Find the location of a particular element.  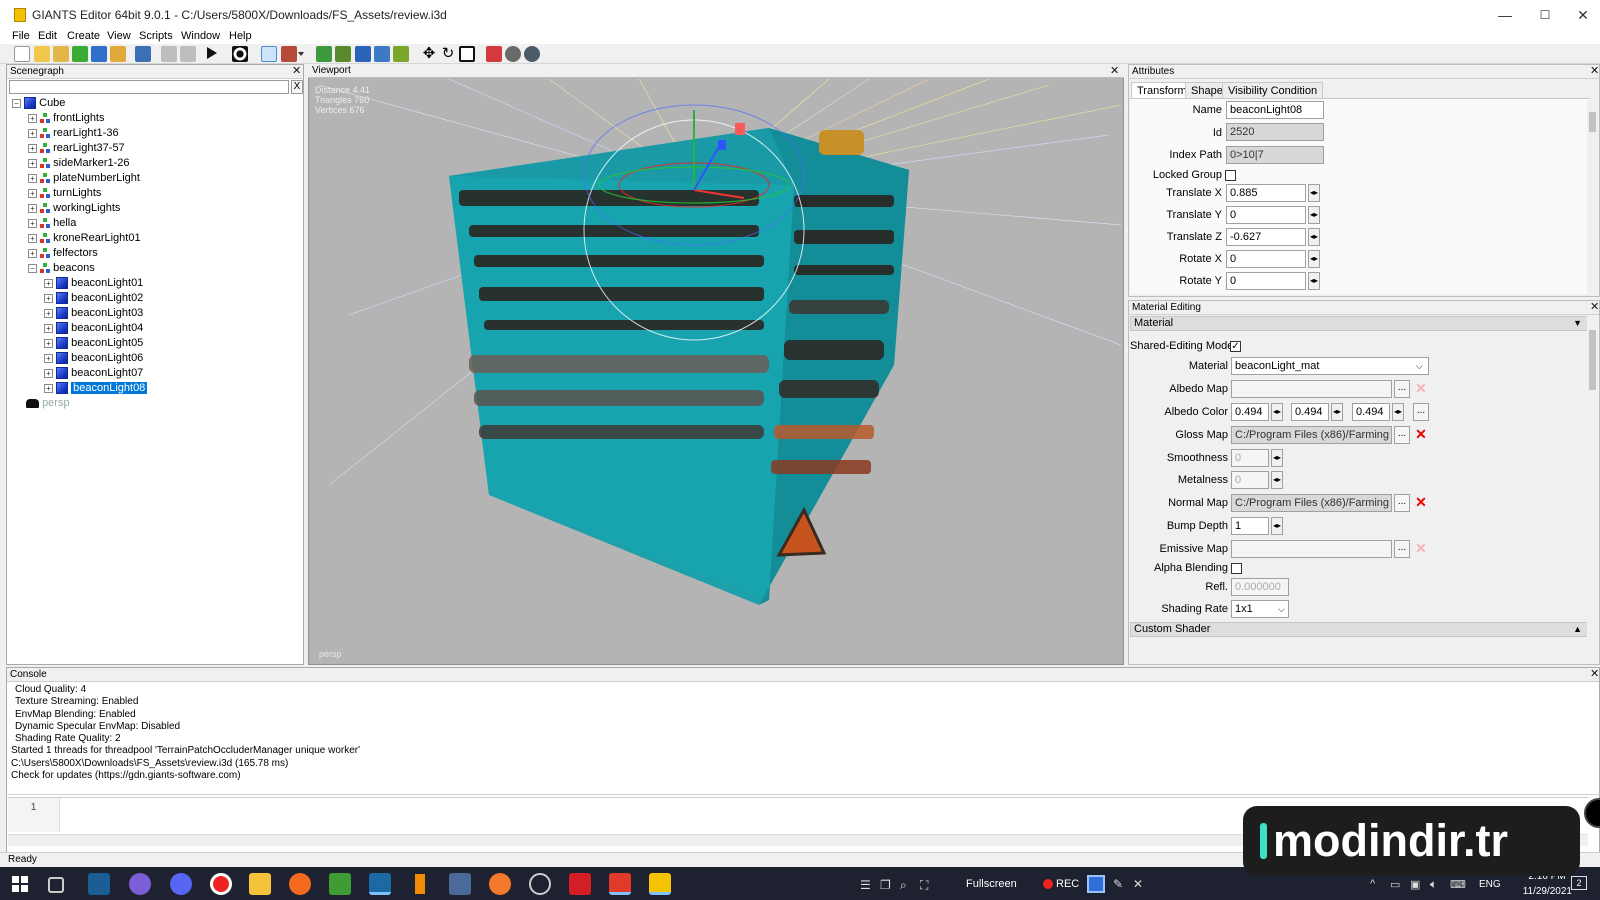

albedo-g-spin: ◂▸ is located at coordinates (1337, 412).